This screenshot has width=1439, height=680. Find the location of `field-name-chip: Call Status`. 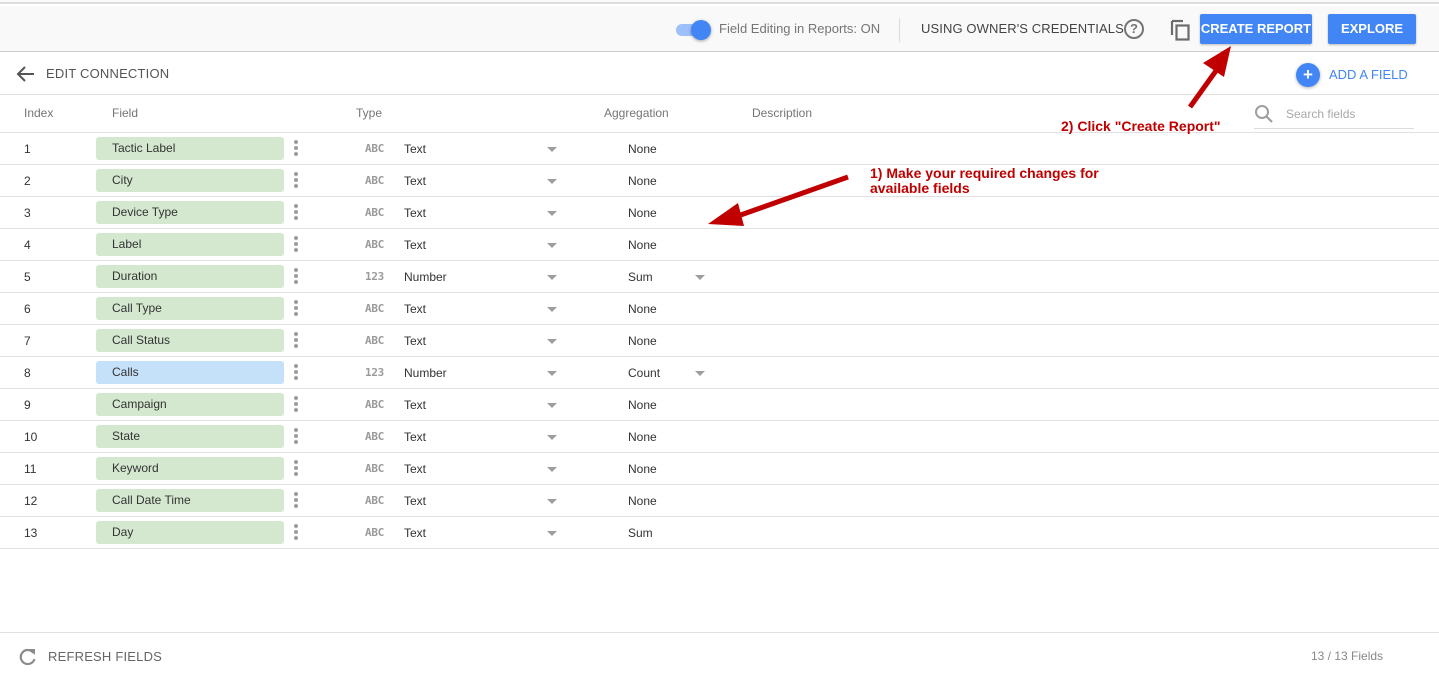

field-name-chip: Call Status is located at coordinates (190, 340).